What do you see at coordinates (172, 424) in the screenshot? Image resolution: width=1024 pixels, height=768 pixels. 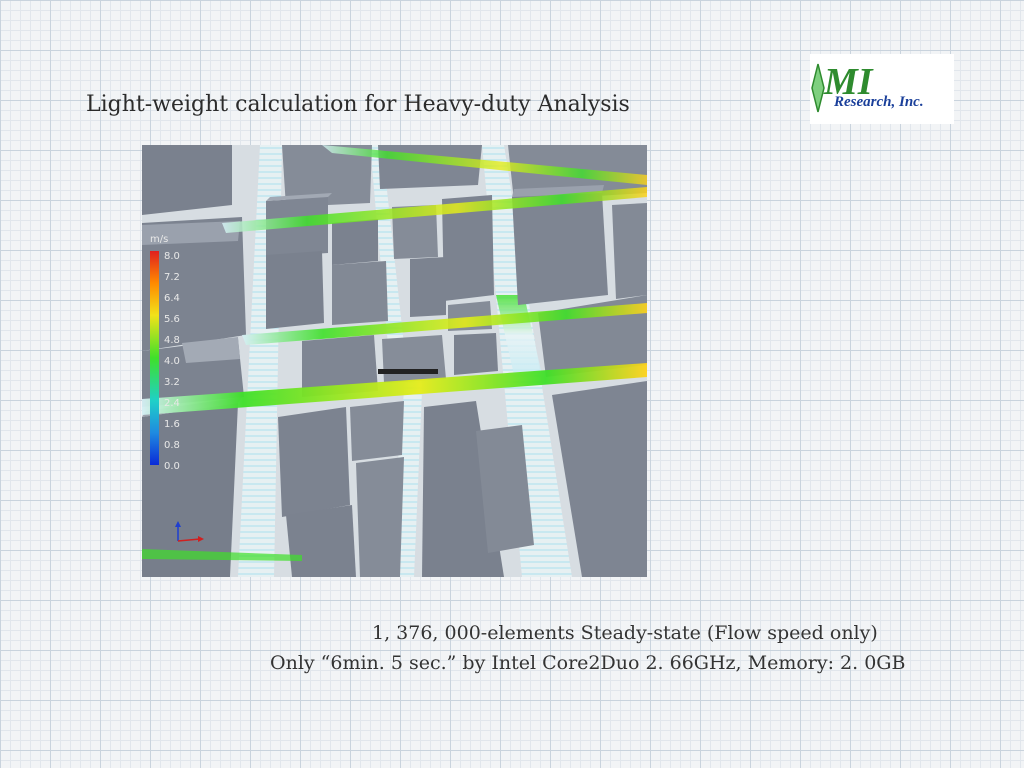 I see `legend-tick: 1.6` at bounding box center [172, 424].